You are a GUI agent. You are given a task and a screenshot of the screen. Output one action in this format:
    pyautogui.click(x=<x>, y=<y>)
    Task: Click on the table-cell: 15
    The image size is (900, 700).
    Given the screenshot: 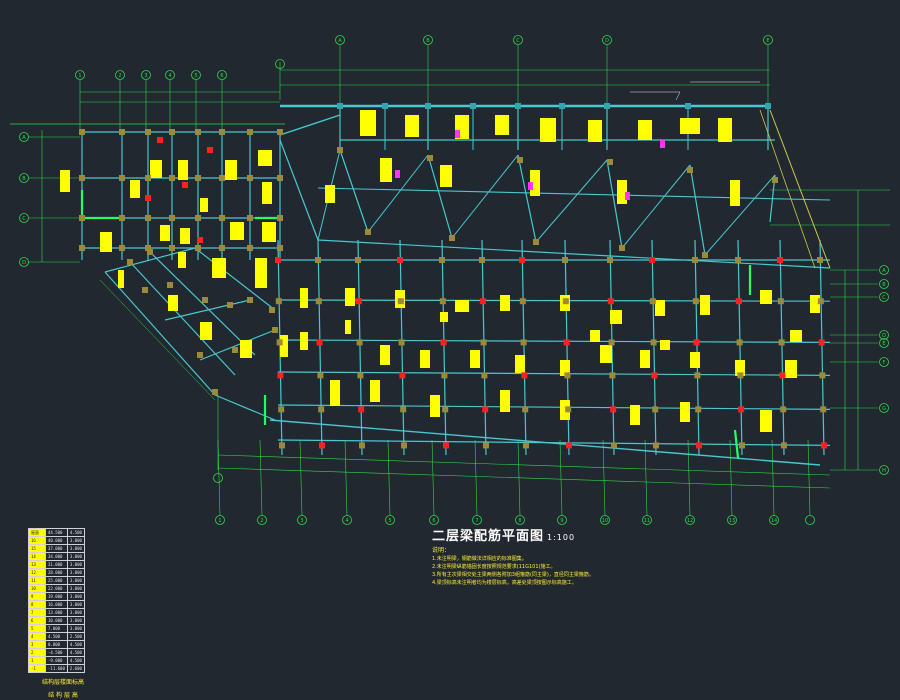 What is the action you would take?
    pyautogui.click(x=37, y=548)
    